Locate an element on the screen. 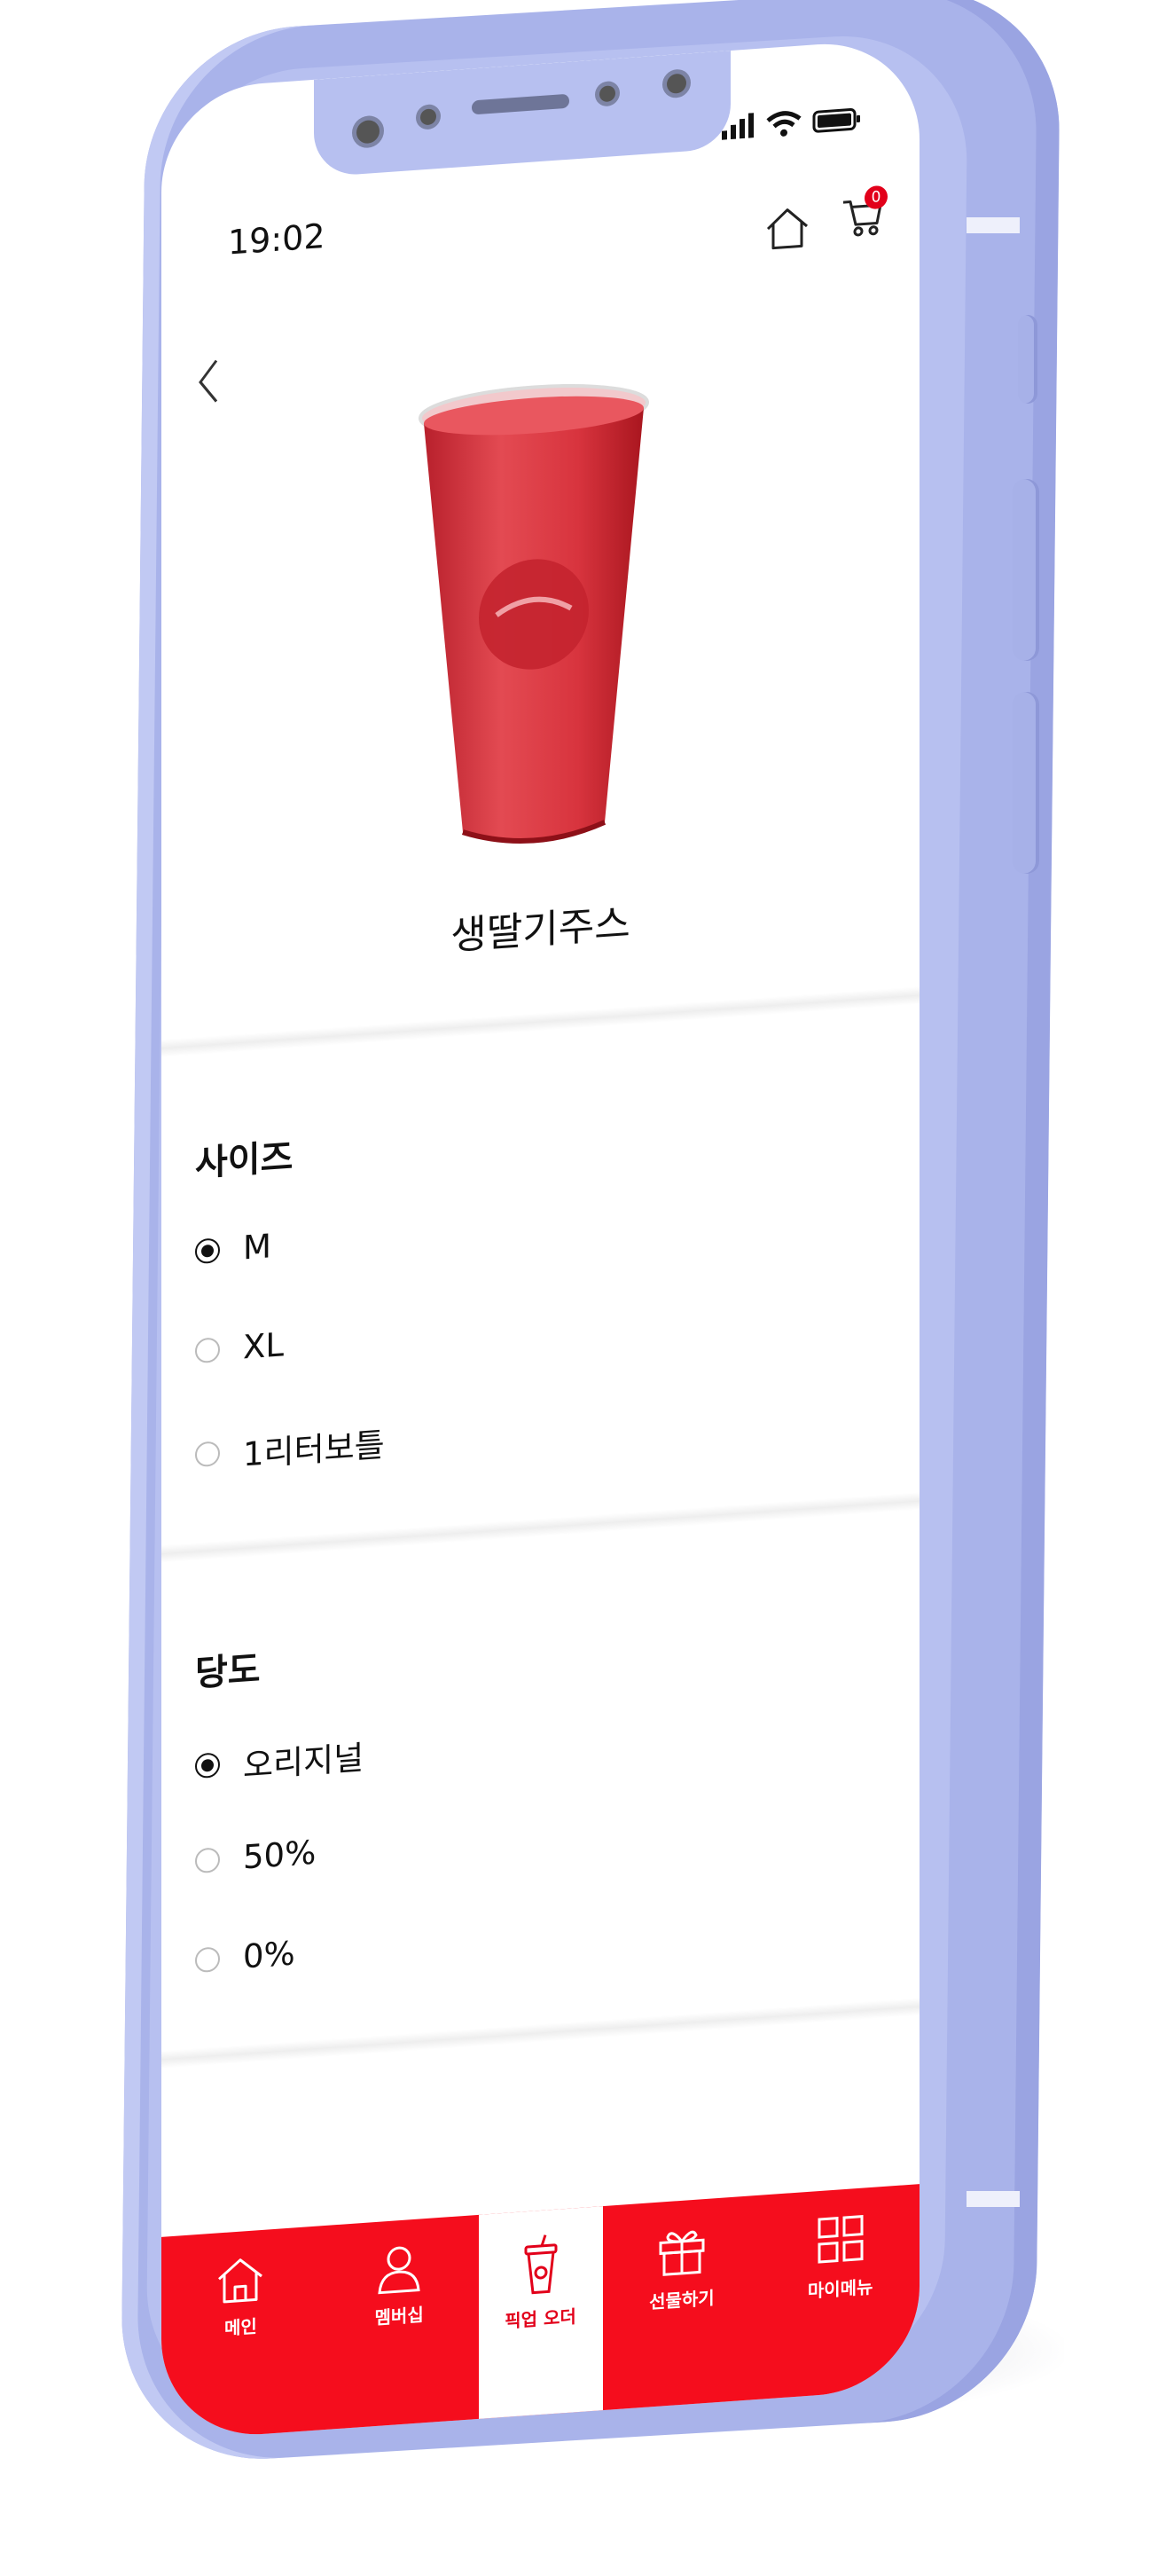 The width and height of the screenshot is (1174, 2576). size-option-label: 1리터보틀 is located at coordinates (314, 1449).